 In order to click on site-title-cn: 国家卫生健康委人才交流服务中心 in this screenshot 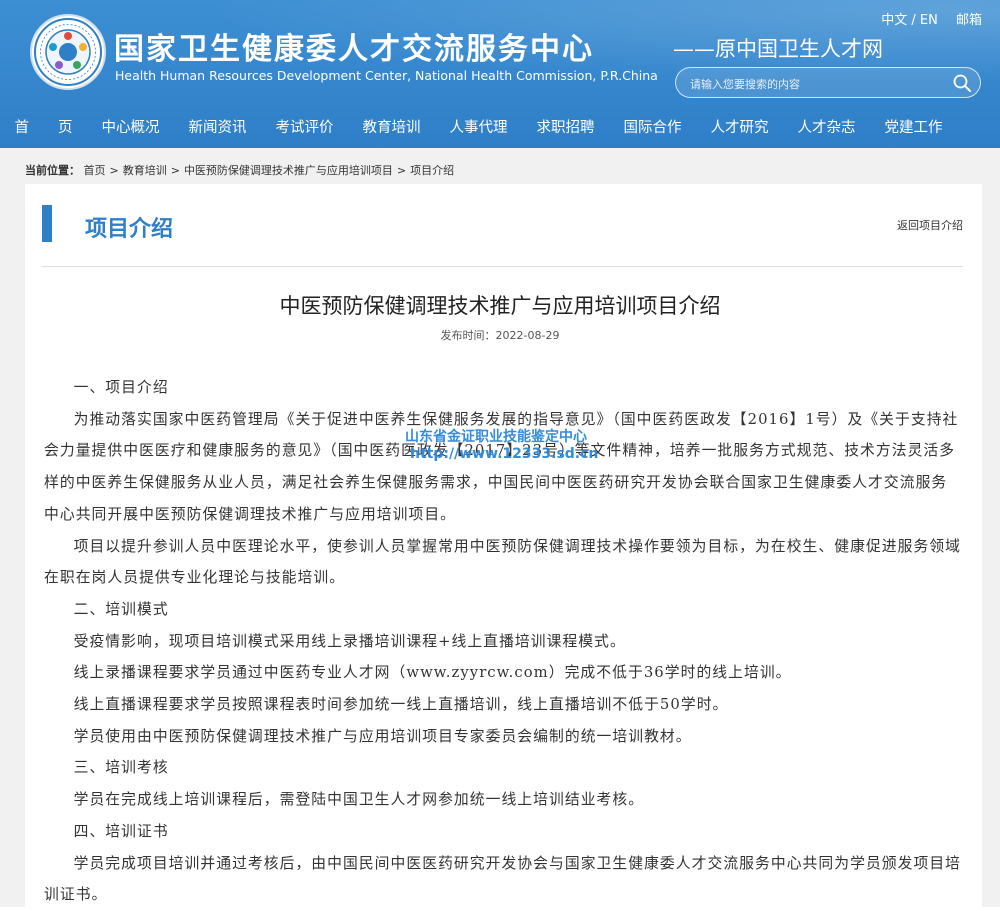, I will do `click(354, 49)`.